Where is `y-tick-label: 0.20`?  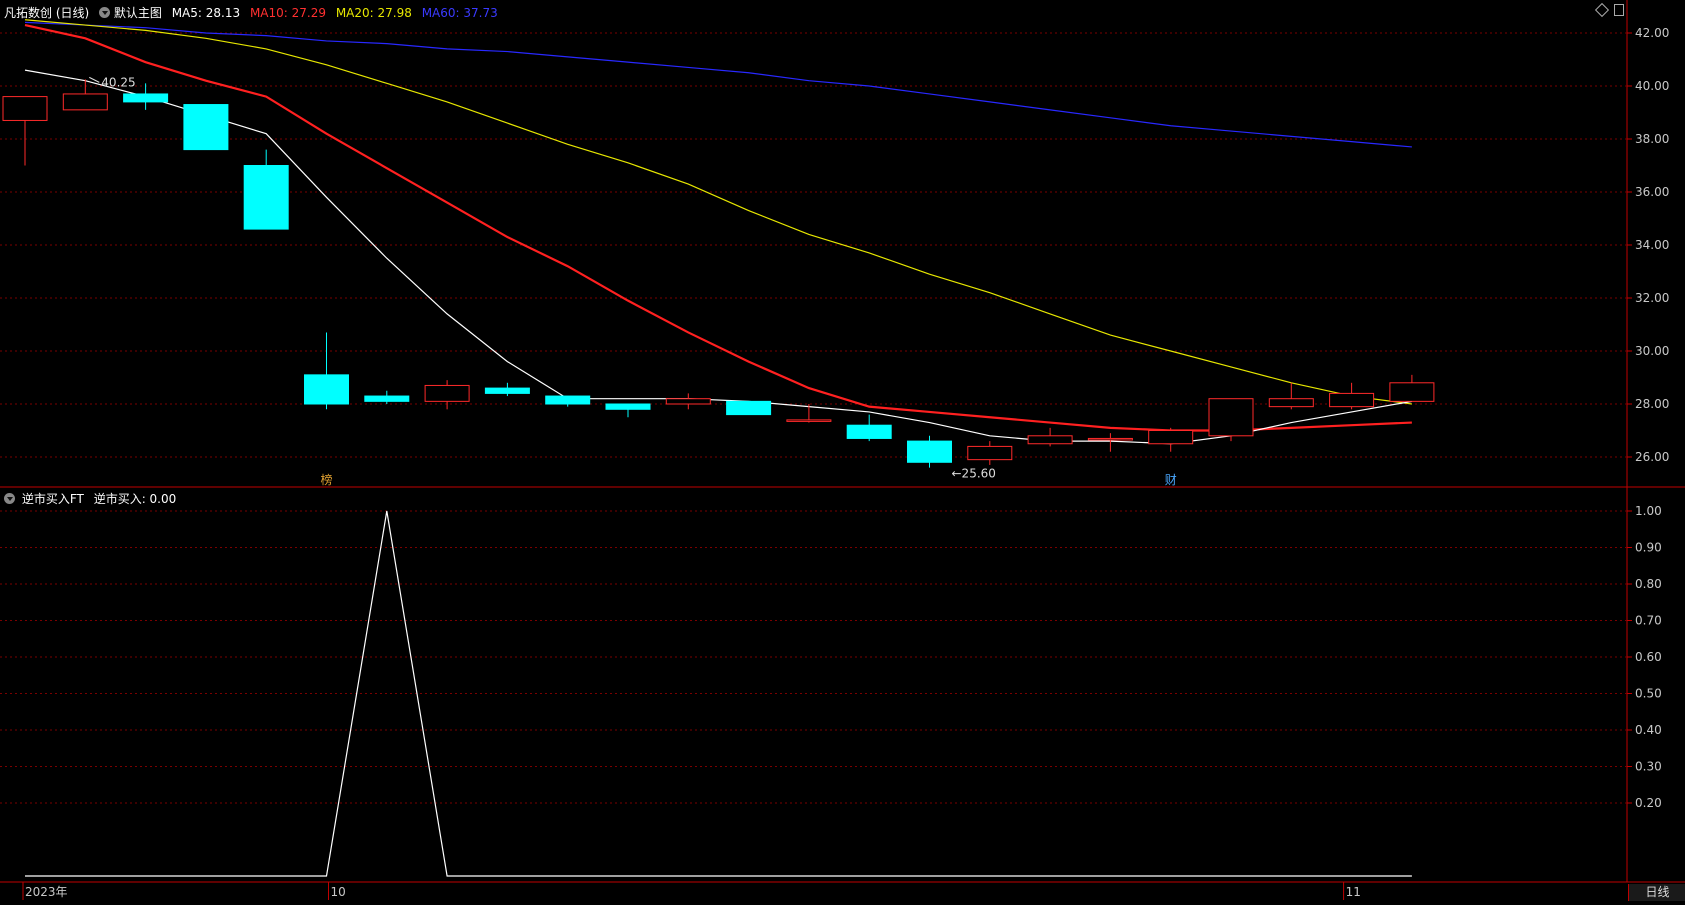 y-tick-label: 0.20 is located at coordinates (1648, 803).